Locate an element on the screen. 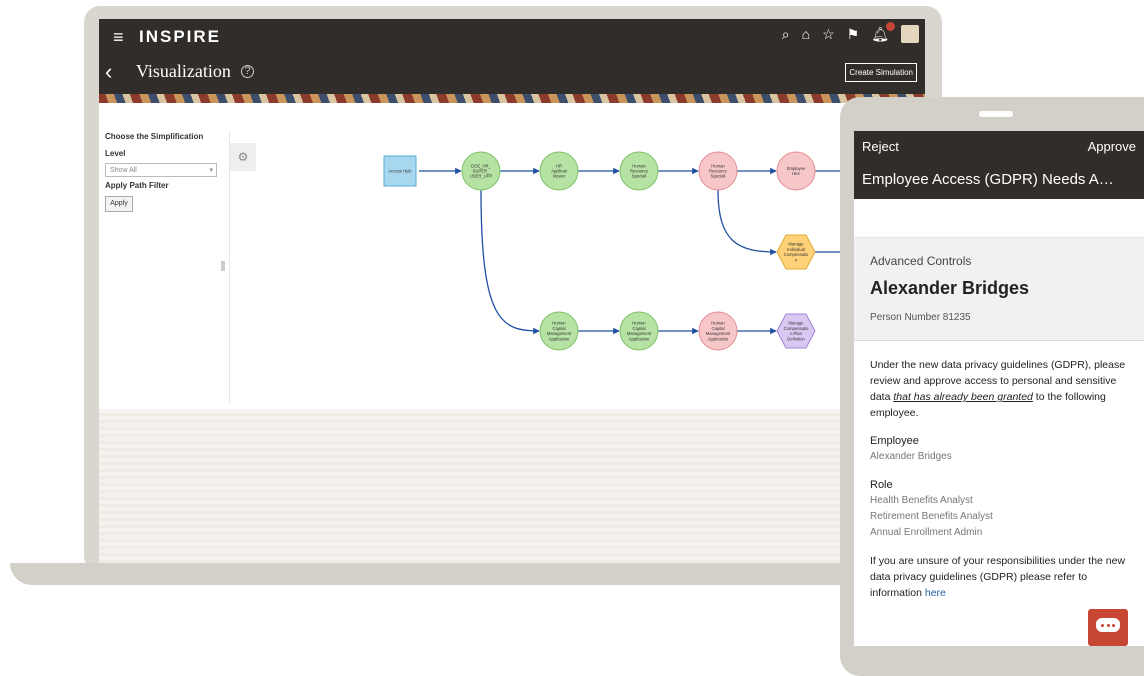 Image resolution: width=1144 pixels, height=676 pixels. notification-badge is located at coordinates (890, 26).